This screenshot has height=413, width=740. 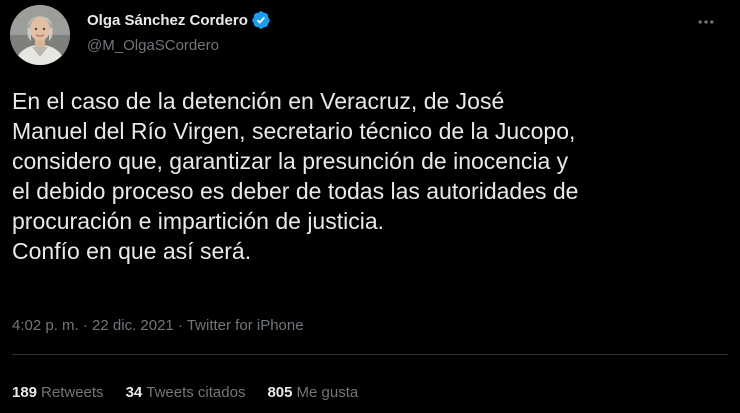 What do you see at coordinates (245, 325) in the screenshot?
I see `tweet-source: Twitter for iPhone` at bounding box center [245, 325].